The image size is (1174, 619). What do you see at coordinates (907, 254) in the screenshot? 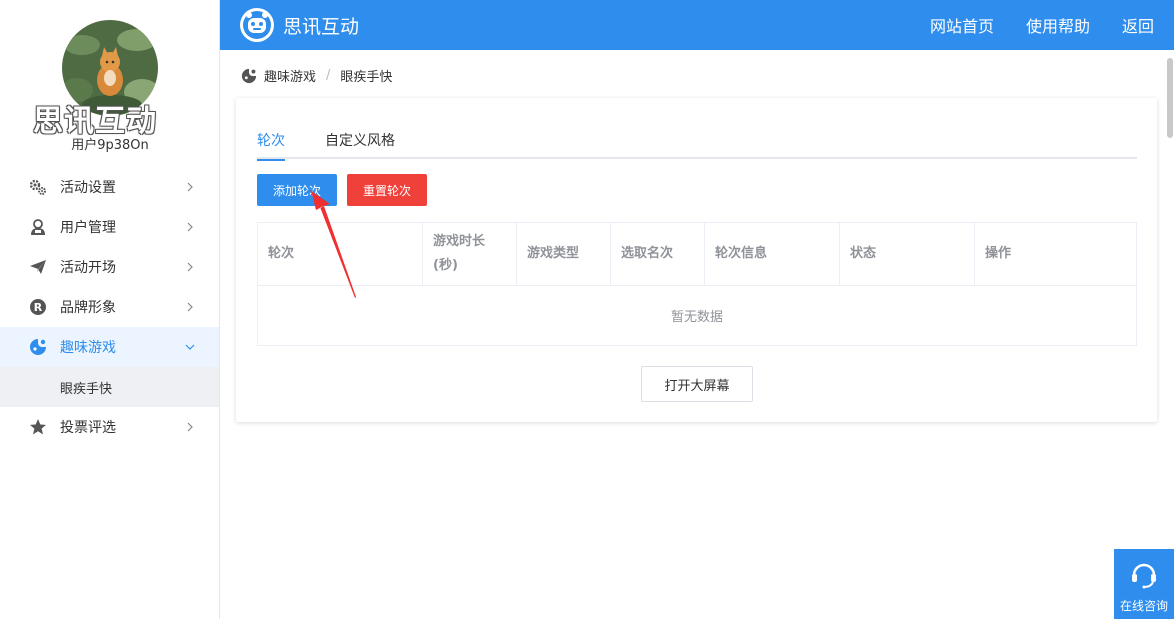
I see `column-header: 状态` at bounding box center [907, 254].